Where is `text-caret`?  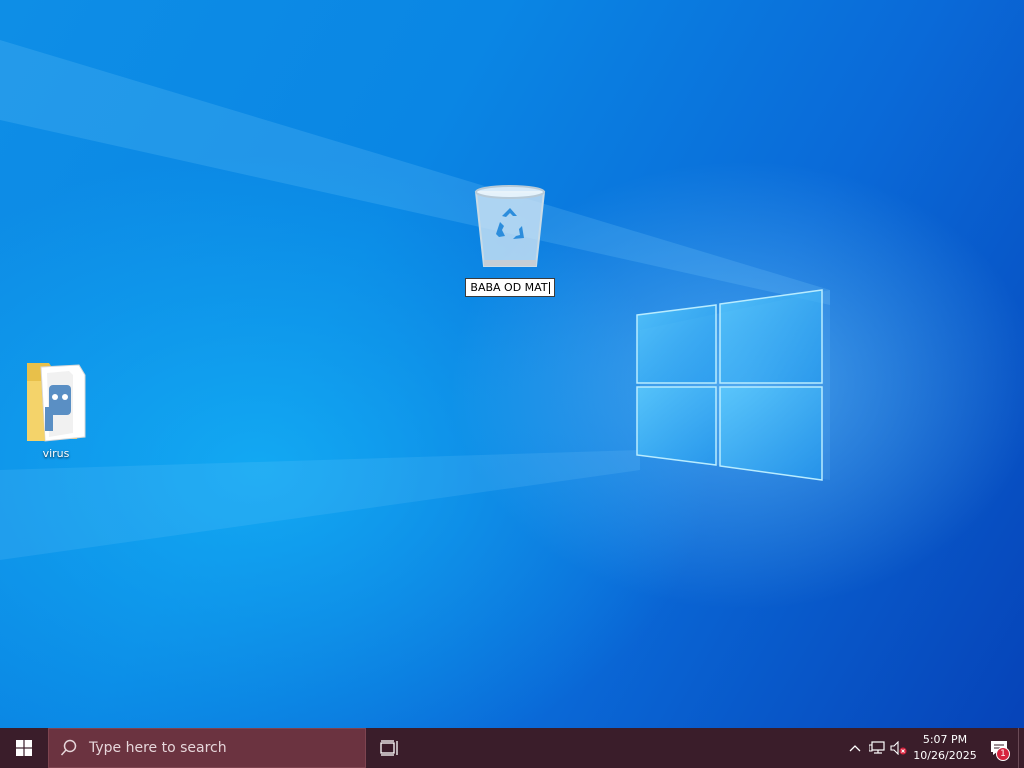
text-caret is located at coordinates (549, 288).